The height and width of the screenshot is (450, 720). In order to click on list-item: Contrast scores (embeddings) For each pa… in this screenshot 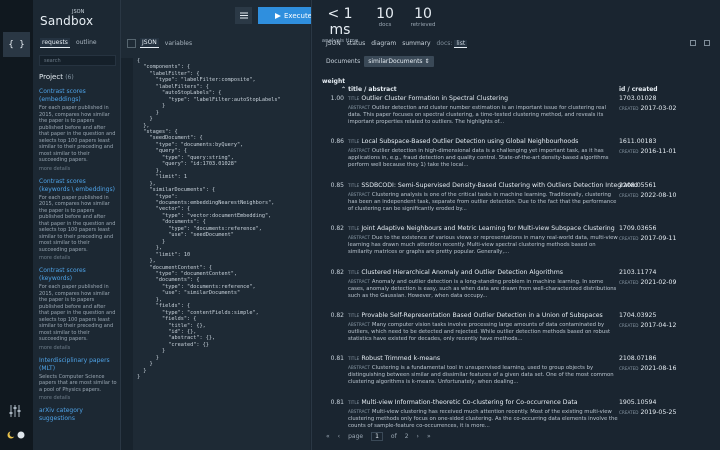, I will do `click(78, 130)`.